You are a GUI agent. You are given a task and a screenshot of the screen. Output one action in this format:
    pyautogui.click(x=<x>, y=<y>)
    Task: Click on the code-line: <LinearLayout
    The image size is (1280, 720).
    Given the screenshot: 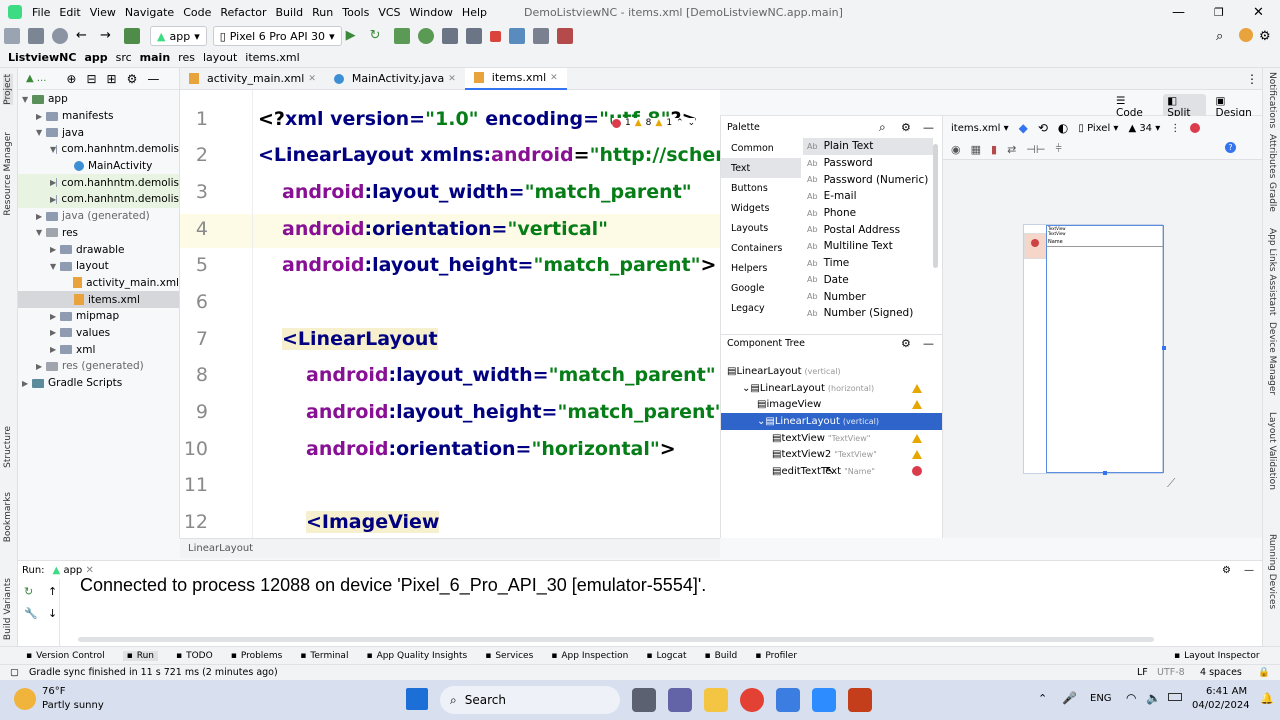 What is the action you would take?
    pyautogui.click(x=360, y=339)
    